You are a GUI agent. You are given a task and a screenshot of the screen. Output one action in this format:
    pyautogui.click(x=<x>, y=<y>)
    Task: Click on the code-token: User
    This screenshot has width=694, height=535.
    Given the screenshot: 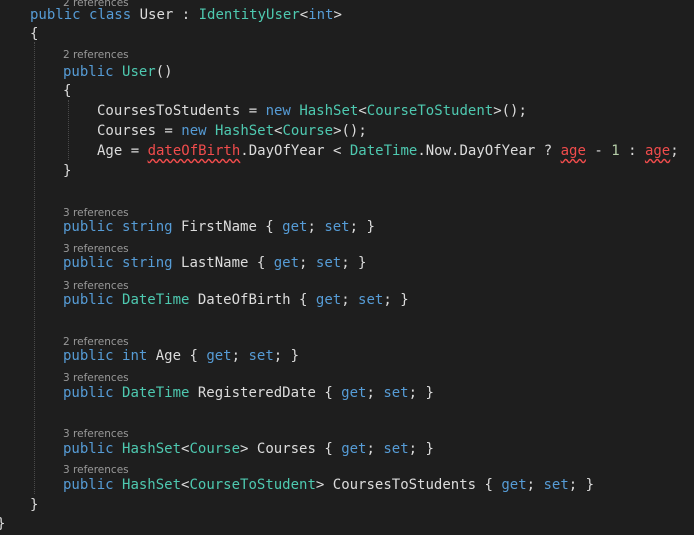 What is the action you would take?
    pyautogui.click(x=139, y=72)
    